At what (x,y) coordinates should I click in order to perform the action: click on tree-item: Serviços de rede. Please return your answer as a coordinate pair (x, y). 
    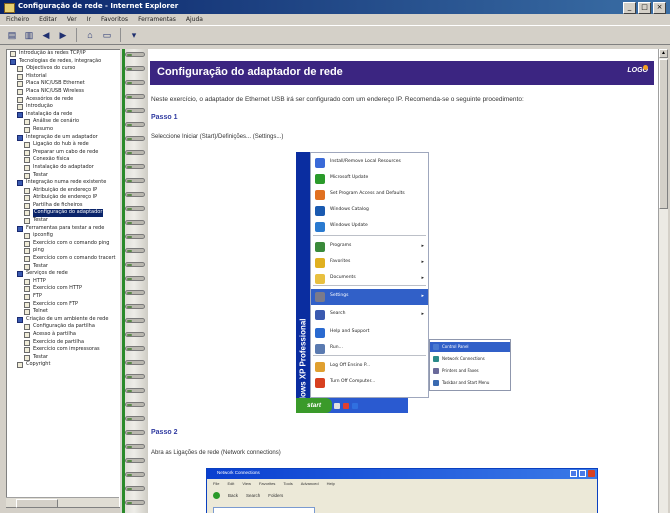
    Looking at the image, I should click on (63, 274).